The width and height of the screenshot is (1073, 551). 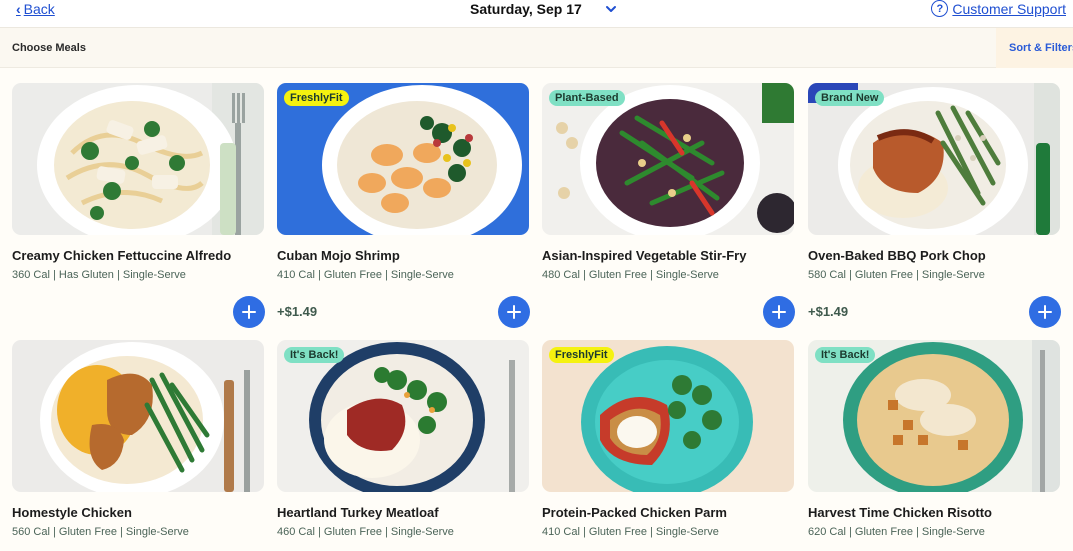 I want to click on meal-meta: 480 Cal | Gluten Free | Single-Serve, so click(x=630, y=275).